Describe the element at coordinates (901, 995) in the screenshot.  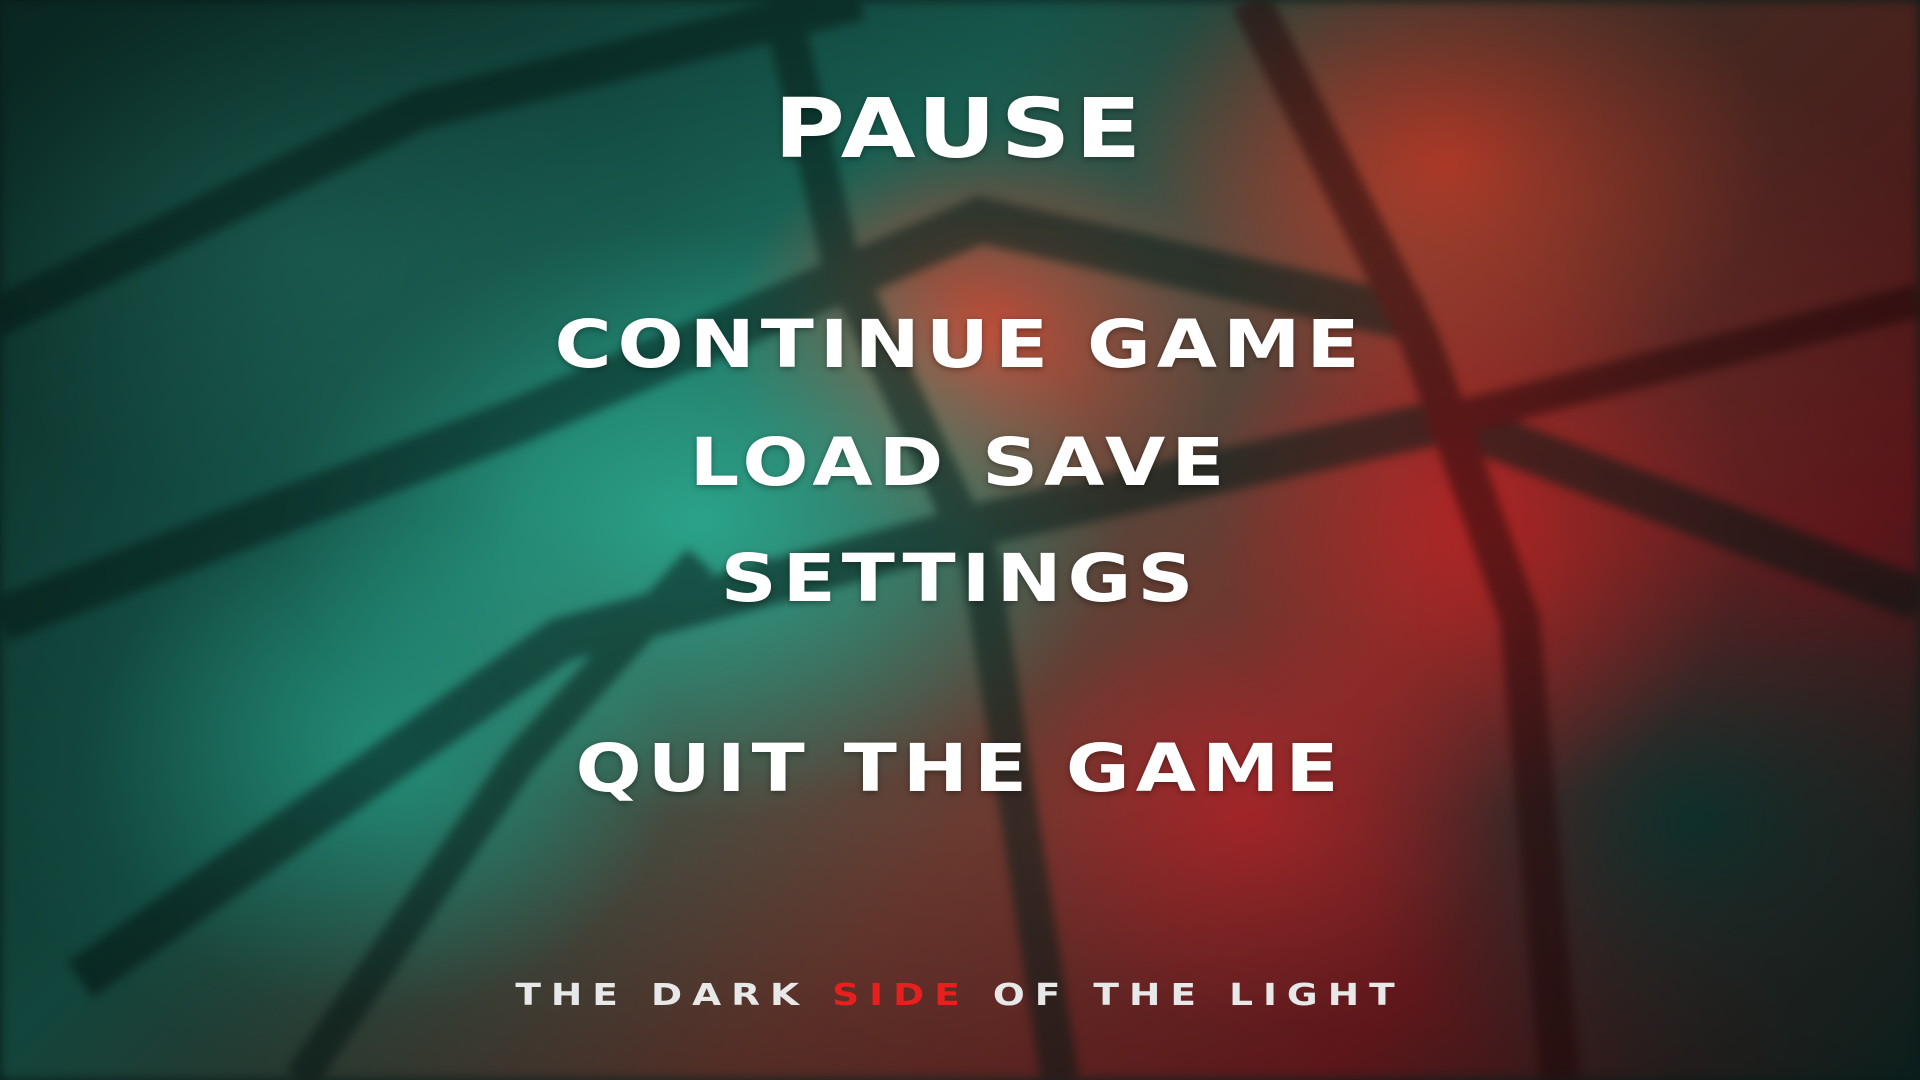
I see `tagline-accent-word: SIDE` at that location.